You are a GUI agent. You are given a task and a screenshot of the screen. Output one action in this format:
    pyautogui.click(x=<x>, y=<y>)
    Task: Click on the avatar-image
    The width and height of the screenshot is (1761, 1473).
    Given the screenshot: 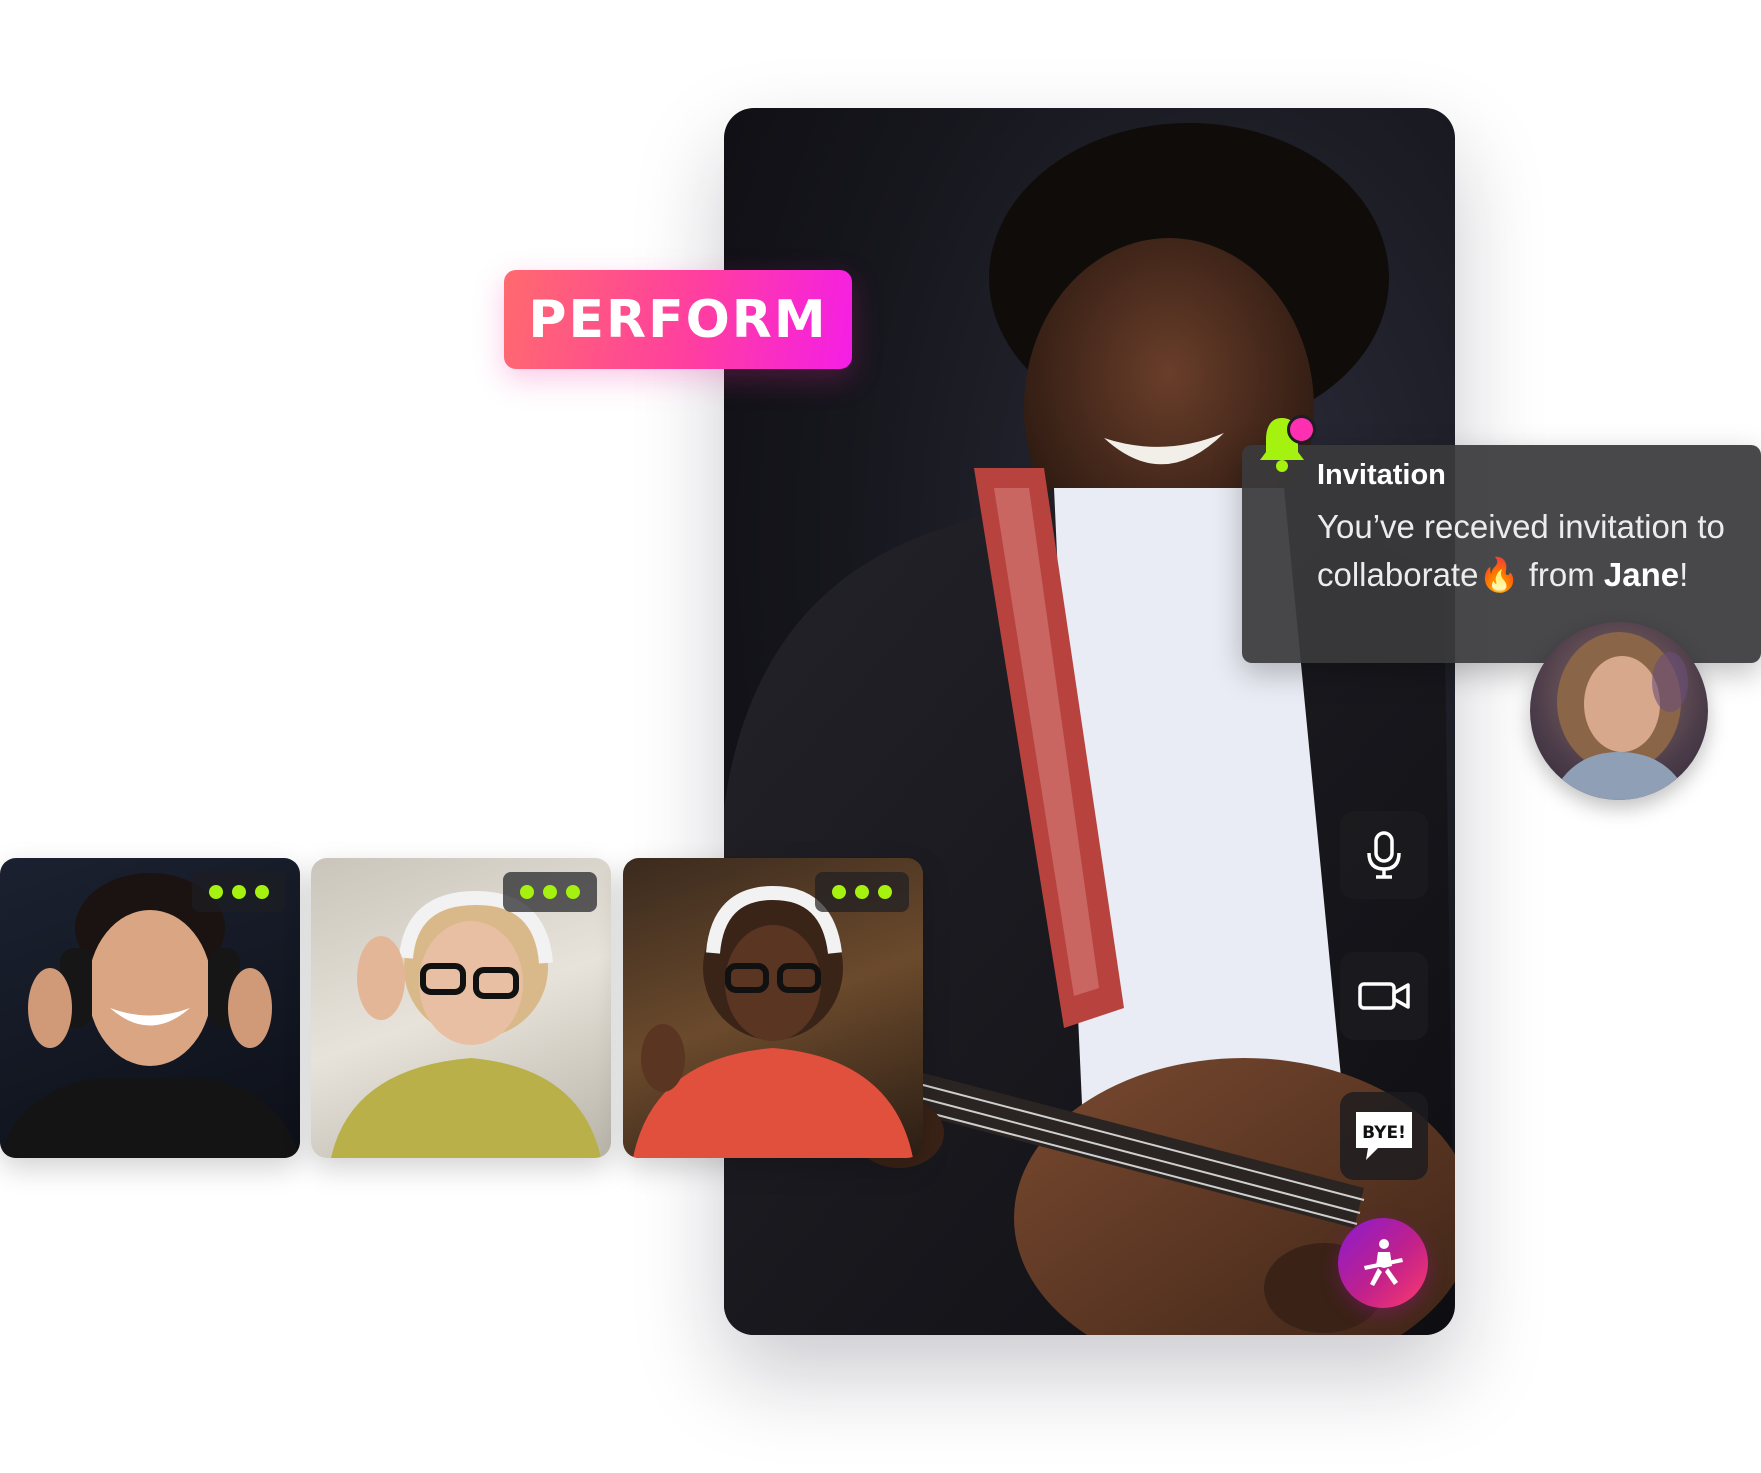 What is the action you would take?
    pyautogui.click(x=1620, y=716)
    